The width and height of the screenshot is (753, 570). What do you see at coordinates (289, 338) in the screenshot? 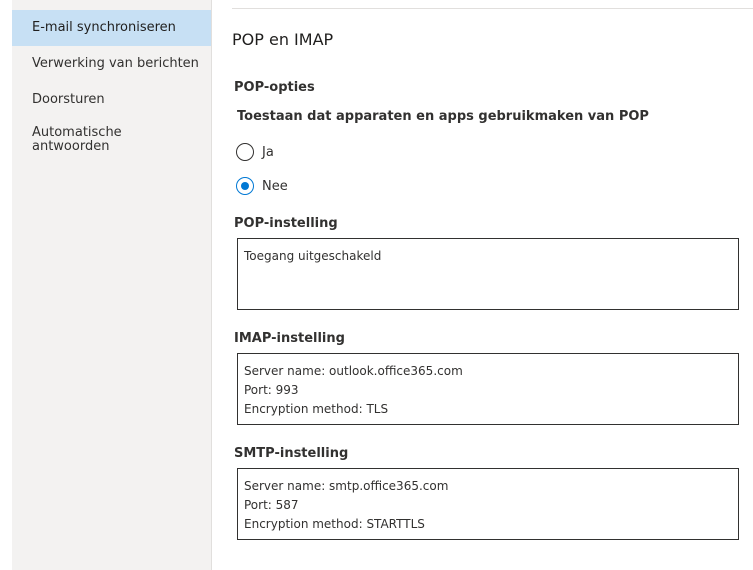
I see `imap-setting-heading: IMAP-instelling` at bounding box center [289, 338].